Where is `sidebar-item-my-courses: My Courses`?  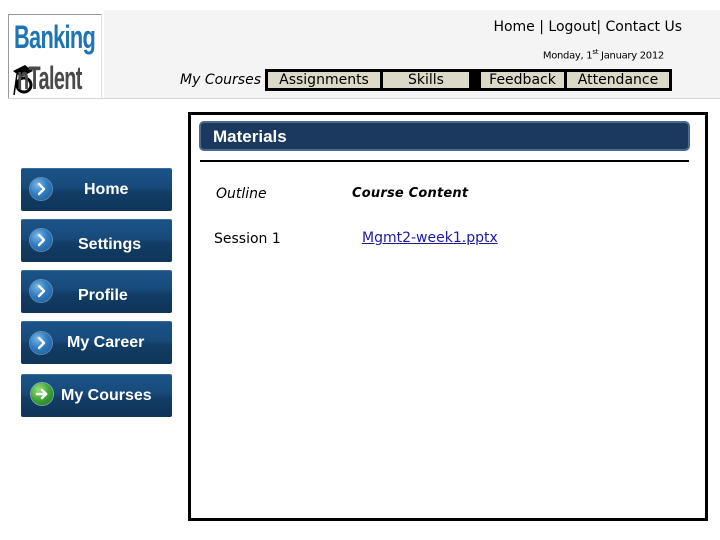
sidebar-item-my-courses: My Courses is located at coordinates (96, 395).